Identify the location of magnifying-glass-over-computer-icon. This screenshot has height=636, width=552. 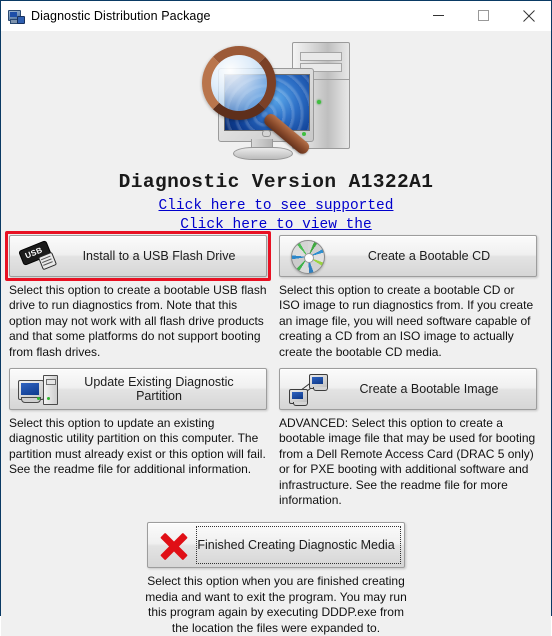
(276, 103).